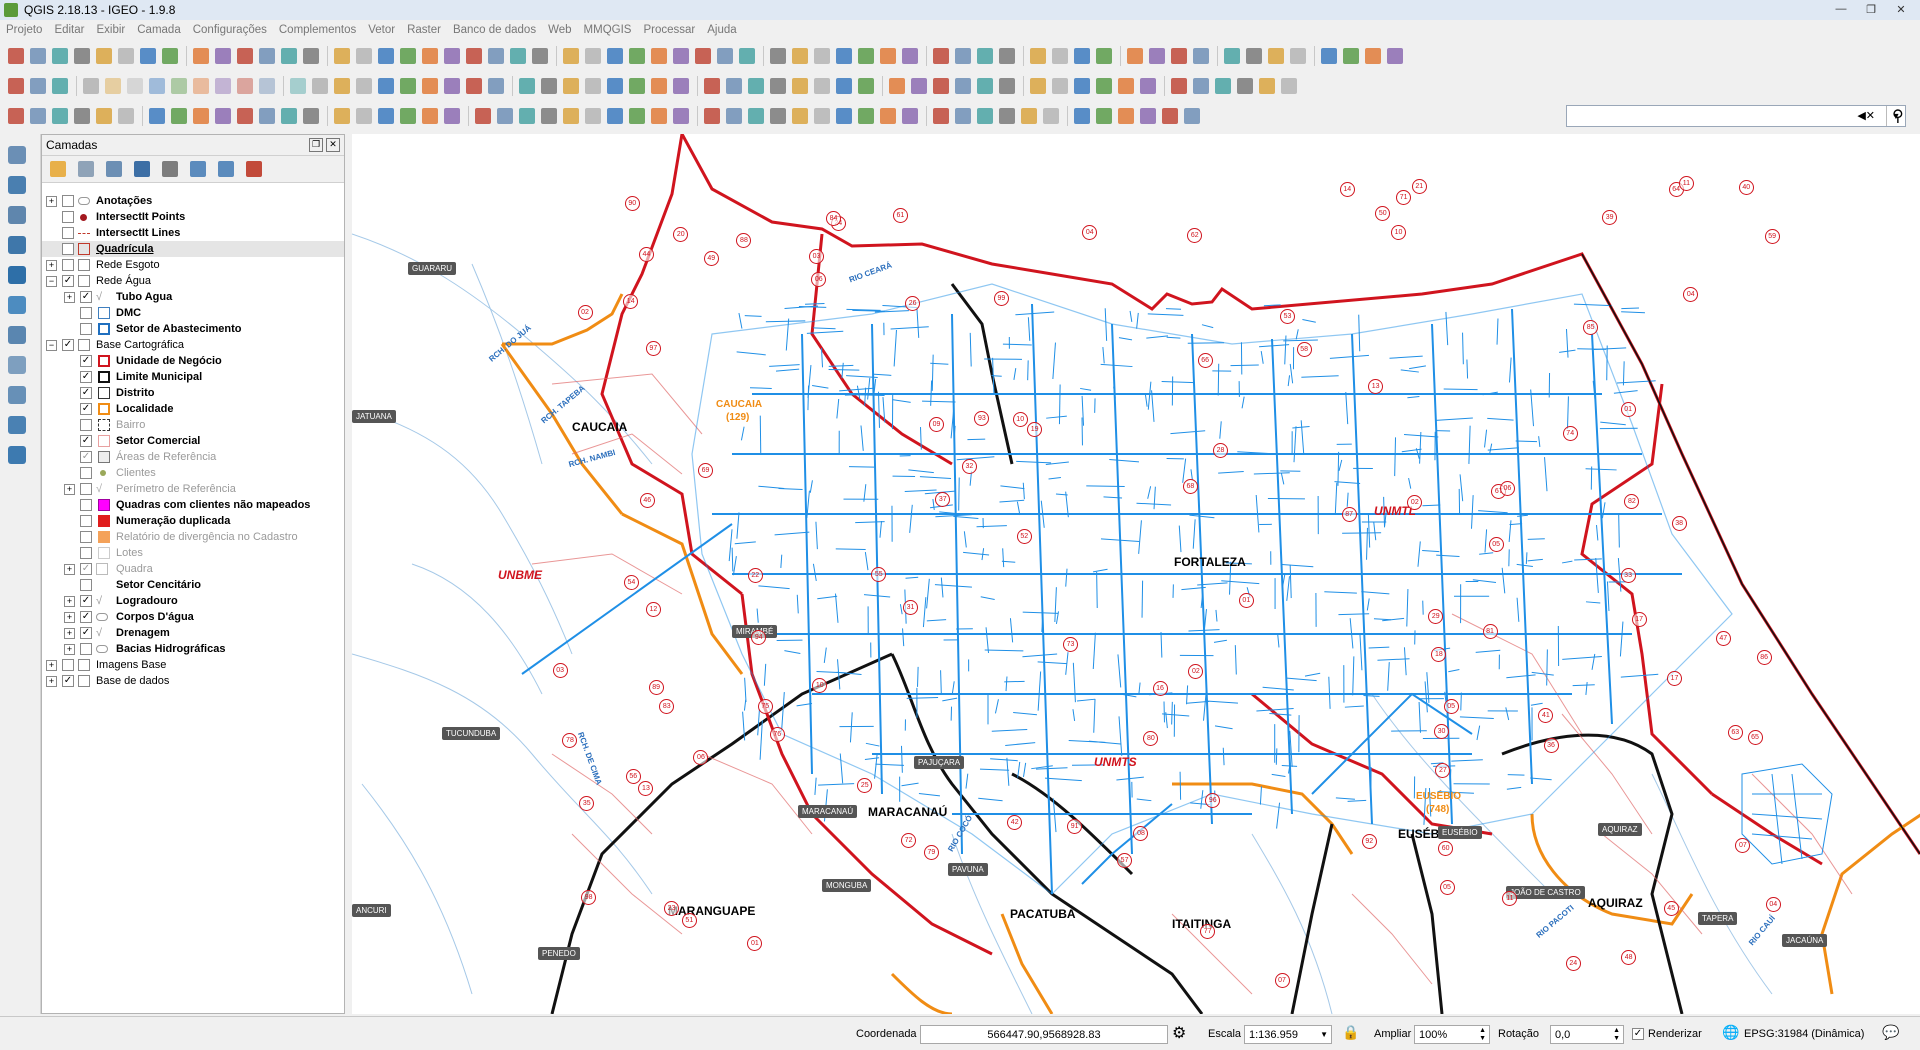 The width and height of the screenshot is (1920, 1050). I want to click on add-wcs-layer-icon, so click(17, 335).